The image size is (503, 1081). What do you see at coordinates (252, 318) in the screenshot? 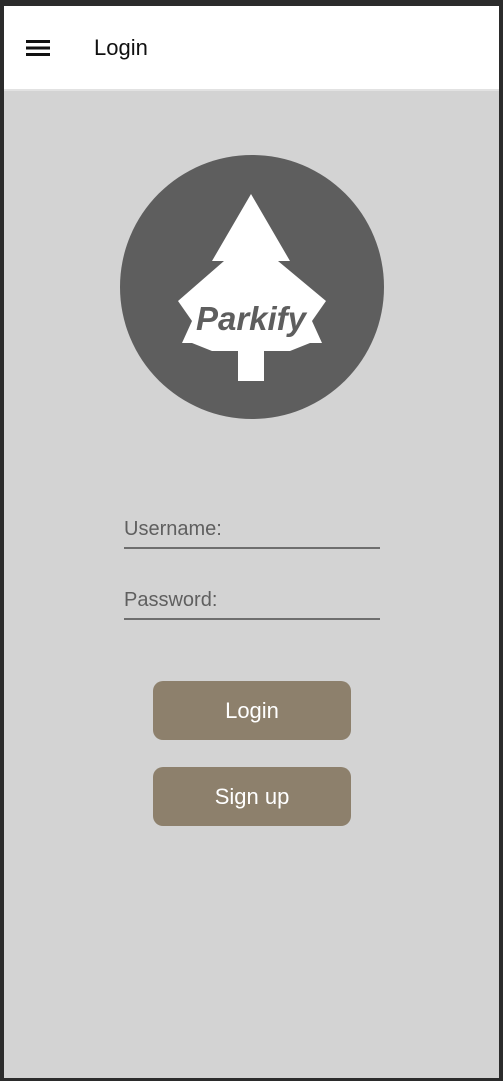
I see `logo-brand-text: Parkify` at bounding box center [252, 318].